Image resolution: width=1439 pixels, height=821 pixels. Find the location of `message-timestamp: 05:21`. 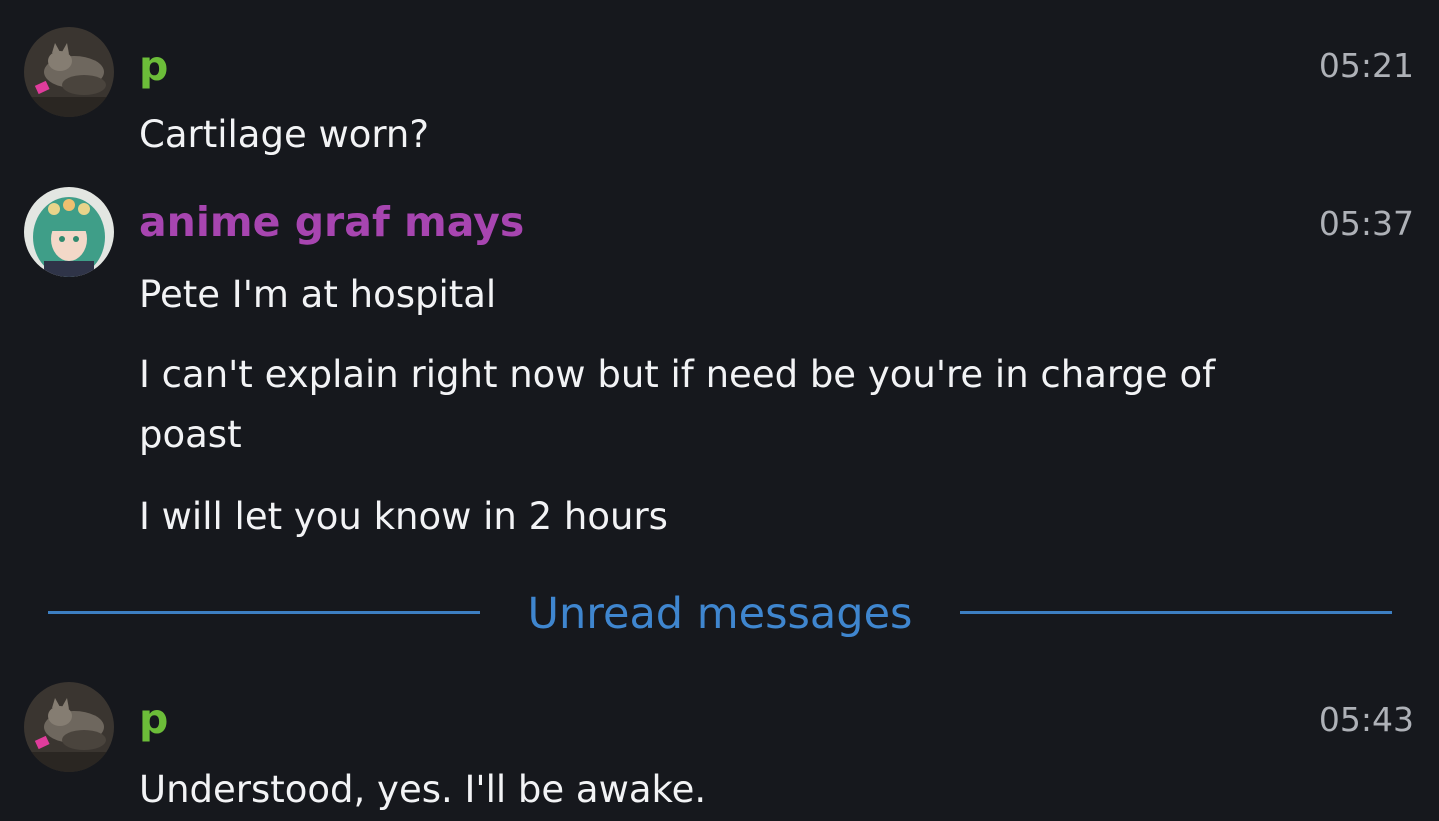

message-timestamp: 05:21 is located at coordinates (1366, 65).